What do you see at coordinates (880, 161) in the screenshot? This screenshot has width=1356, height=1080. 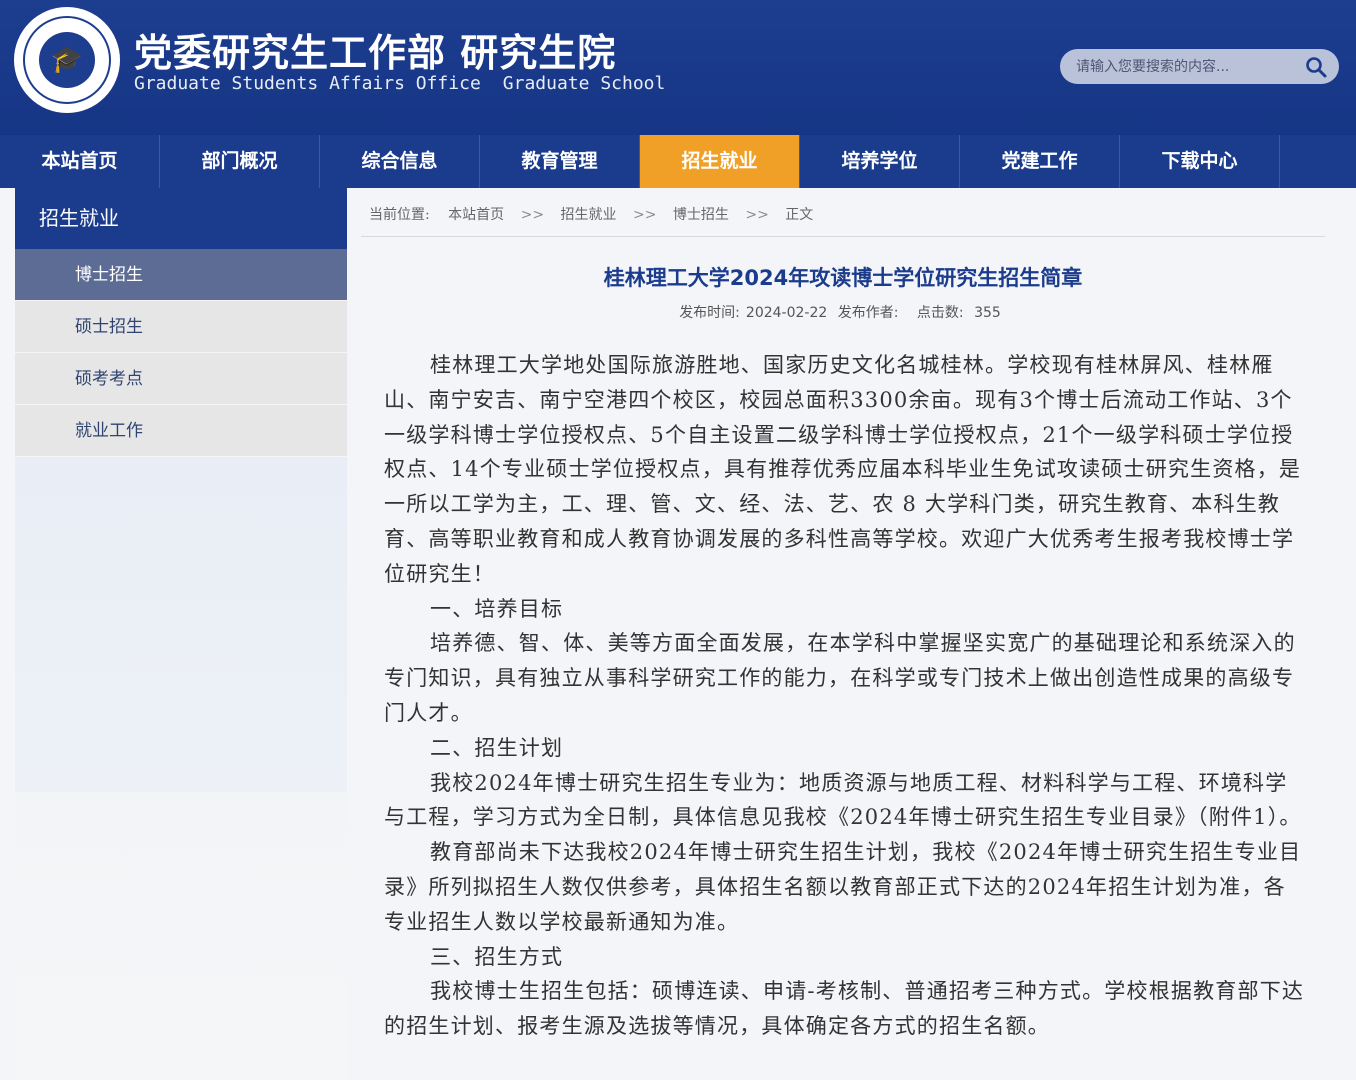 I see `nav-item-degrees: 培养学位` at bounding box center [880, 161].